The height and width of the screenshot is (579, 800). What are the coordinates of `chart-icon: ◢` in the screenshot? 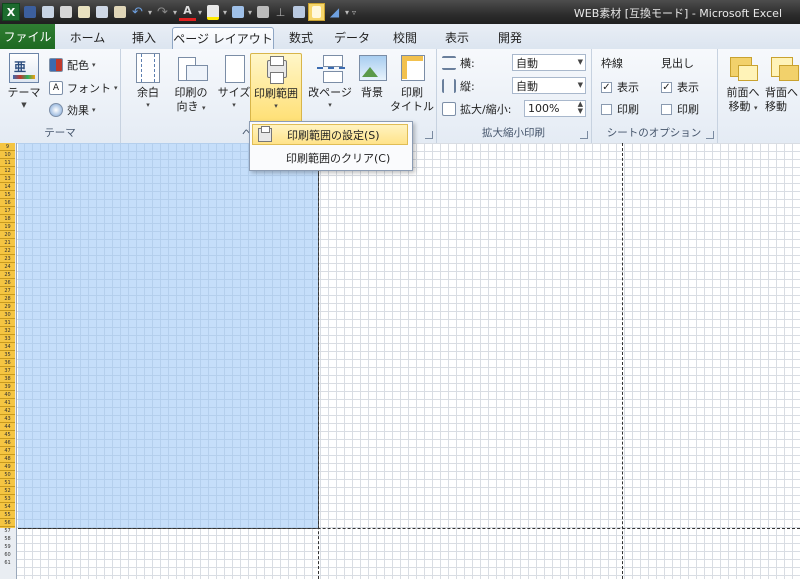 It's located at (334, 12).